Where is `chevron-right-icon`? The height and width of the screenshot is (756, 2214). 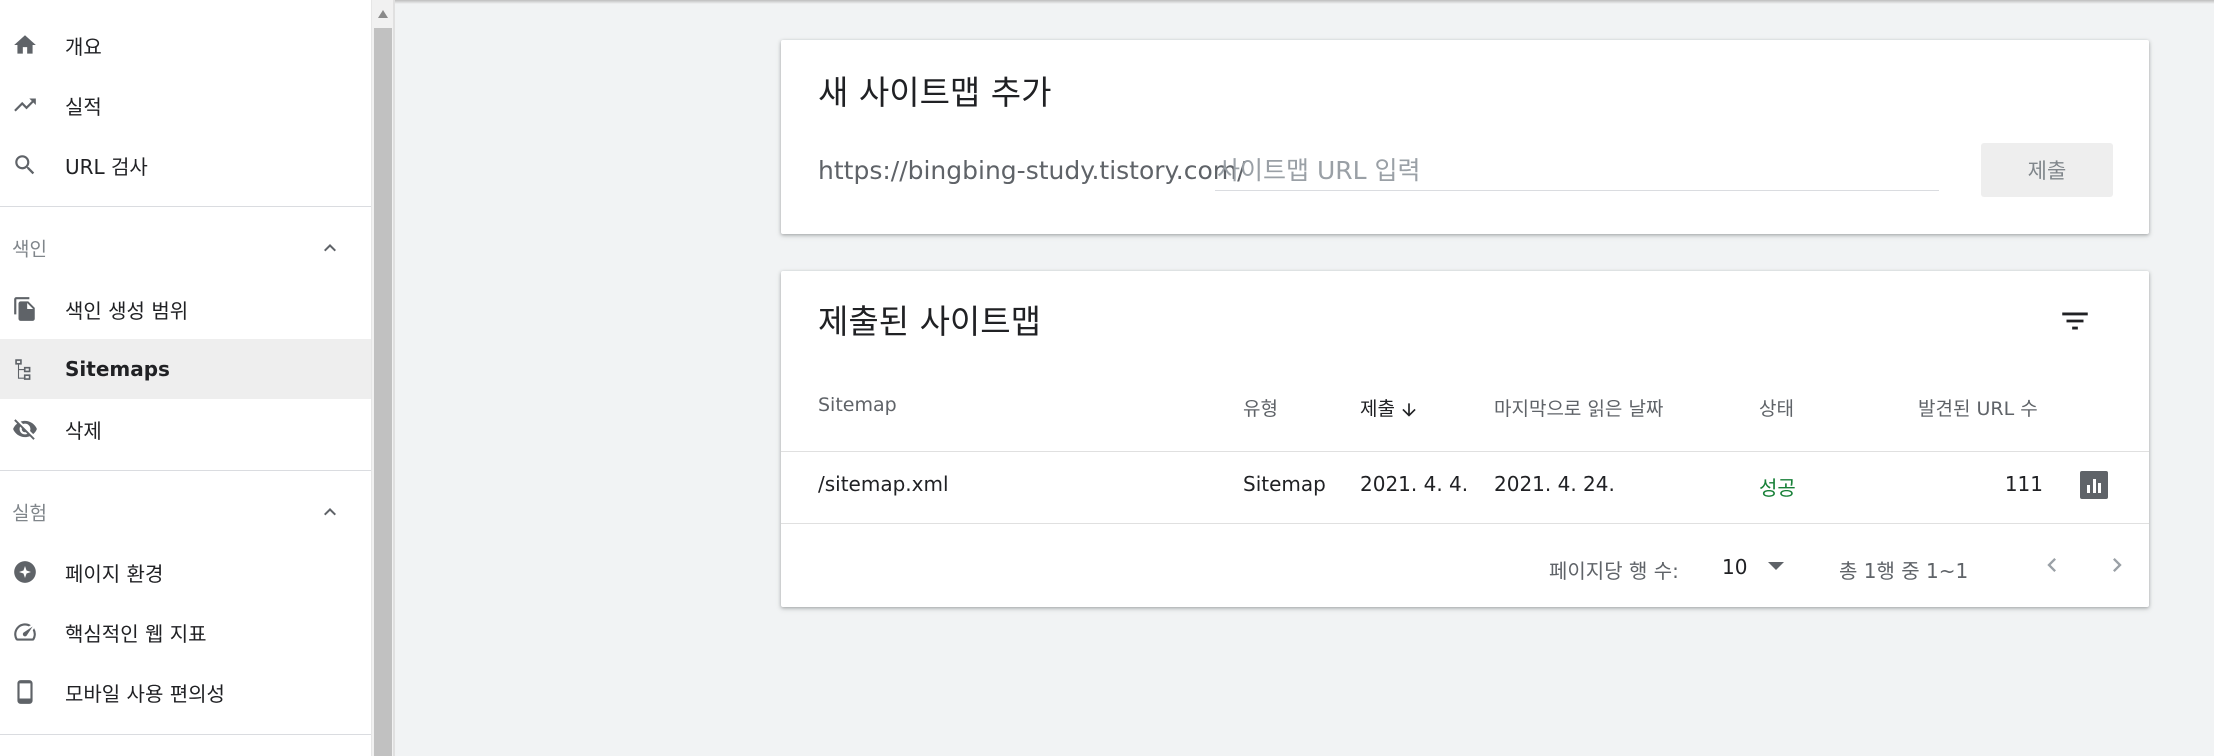 chevron-right-icon is located at coordinates (2117, 565).